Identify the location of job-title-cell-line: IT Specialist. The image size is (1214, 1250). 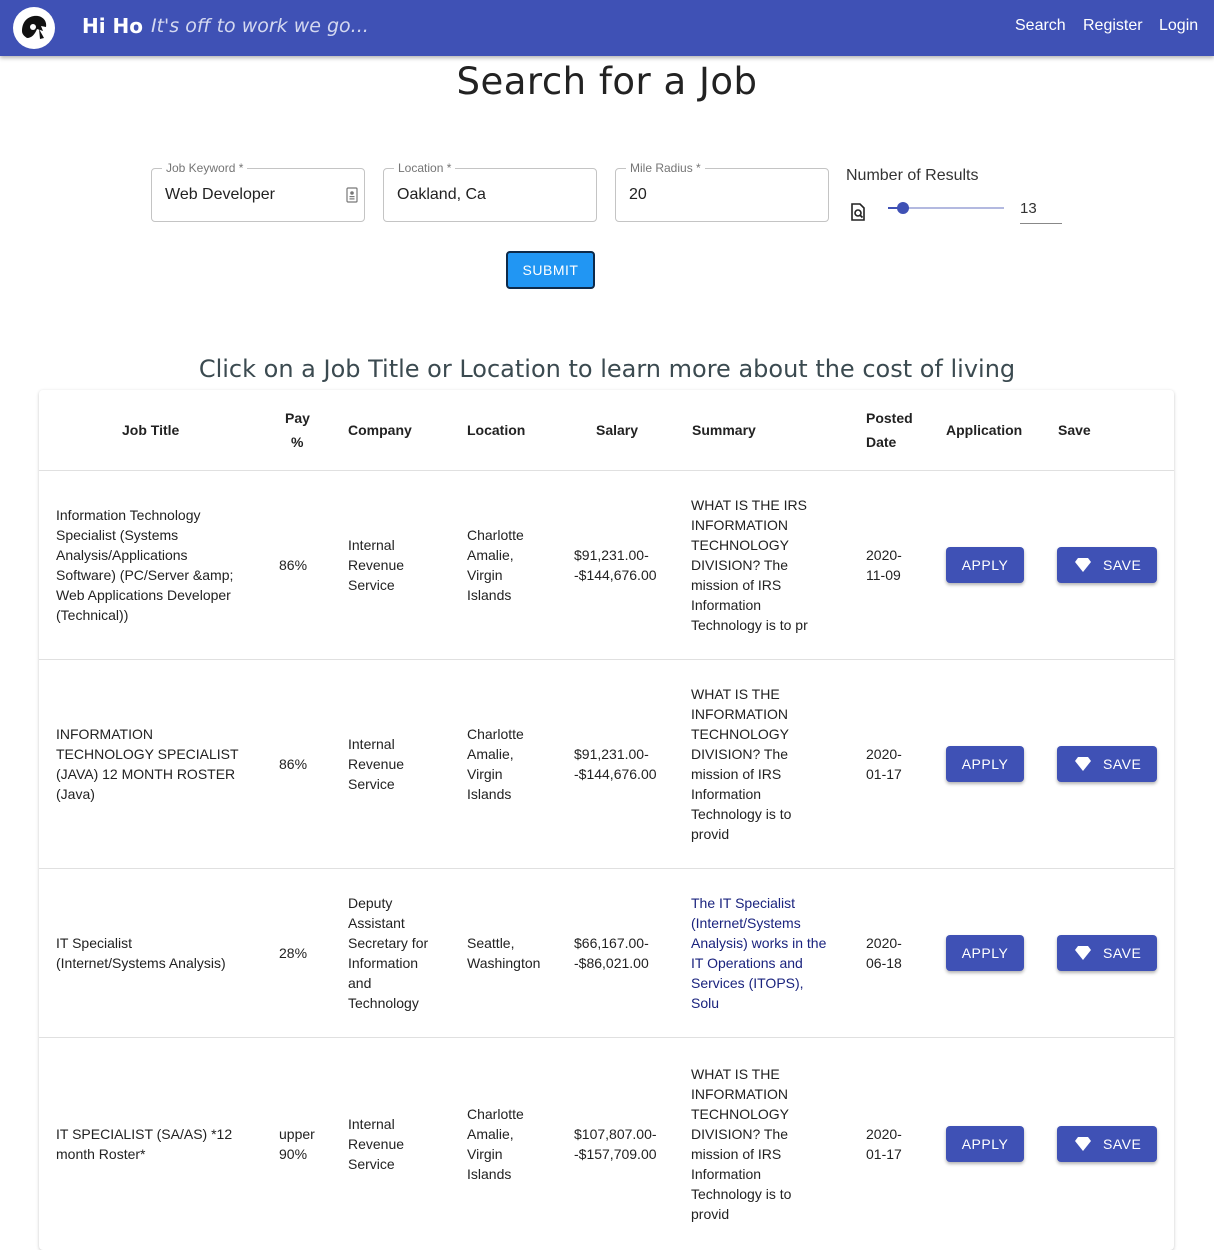
(94, 942).